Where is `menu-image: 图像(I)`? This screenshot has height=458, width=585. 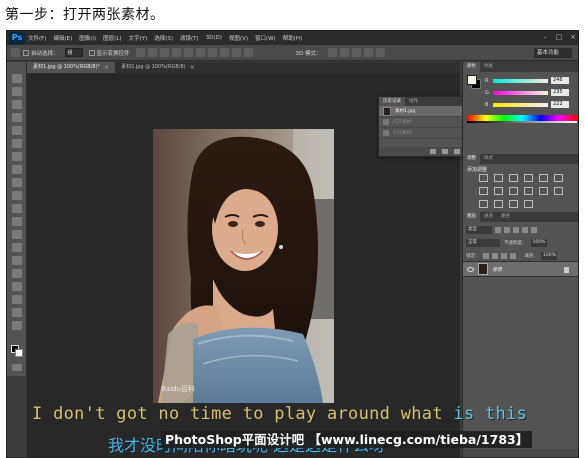 menu-image: 图像(I) is located at coordinates (87, 38).